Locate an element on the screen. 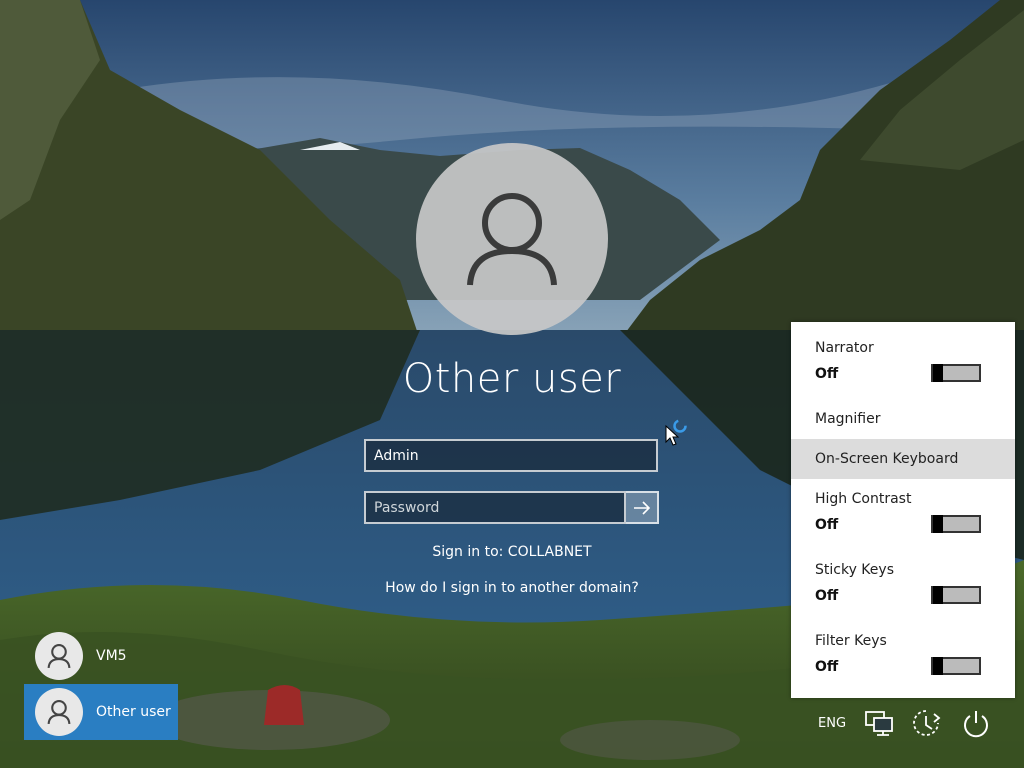  sticky-keys-label: Sticky Keys is located at coordinates (854, 570).